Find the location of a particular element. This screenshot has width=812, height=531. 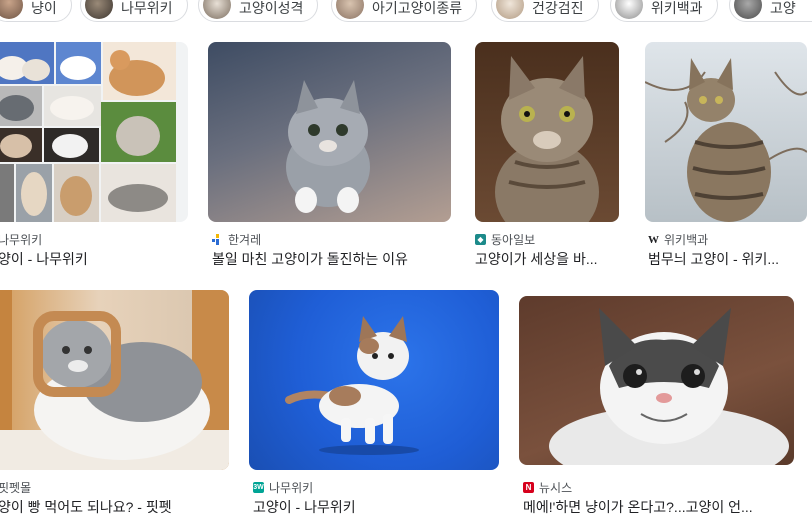

source-name: 뉴시스 is located at coordinates (556, 488).